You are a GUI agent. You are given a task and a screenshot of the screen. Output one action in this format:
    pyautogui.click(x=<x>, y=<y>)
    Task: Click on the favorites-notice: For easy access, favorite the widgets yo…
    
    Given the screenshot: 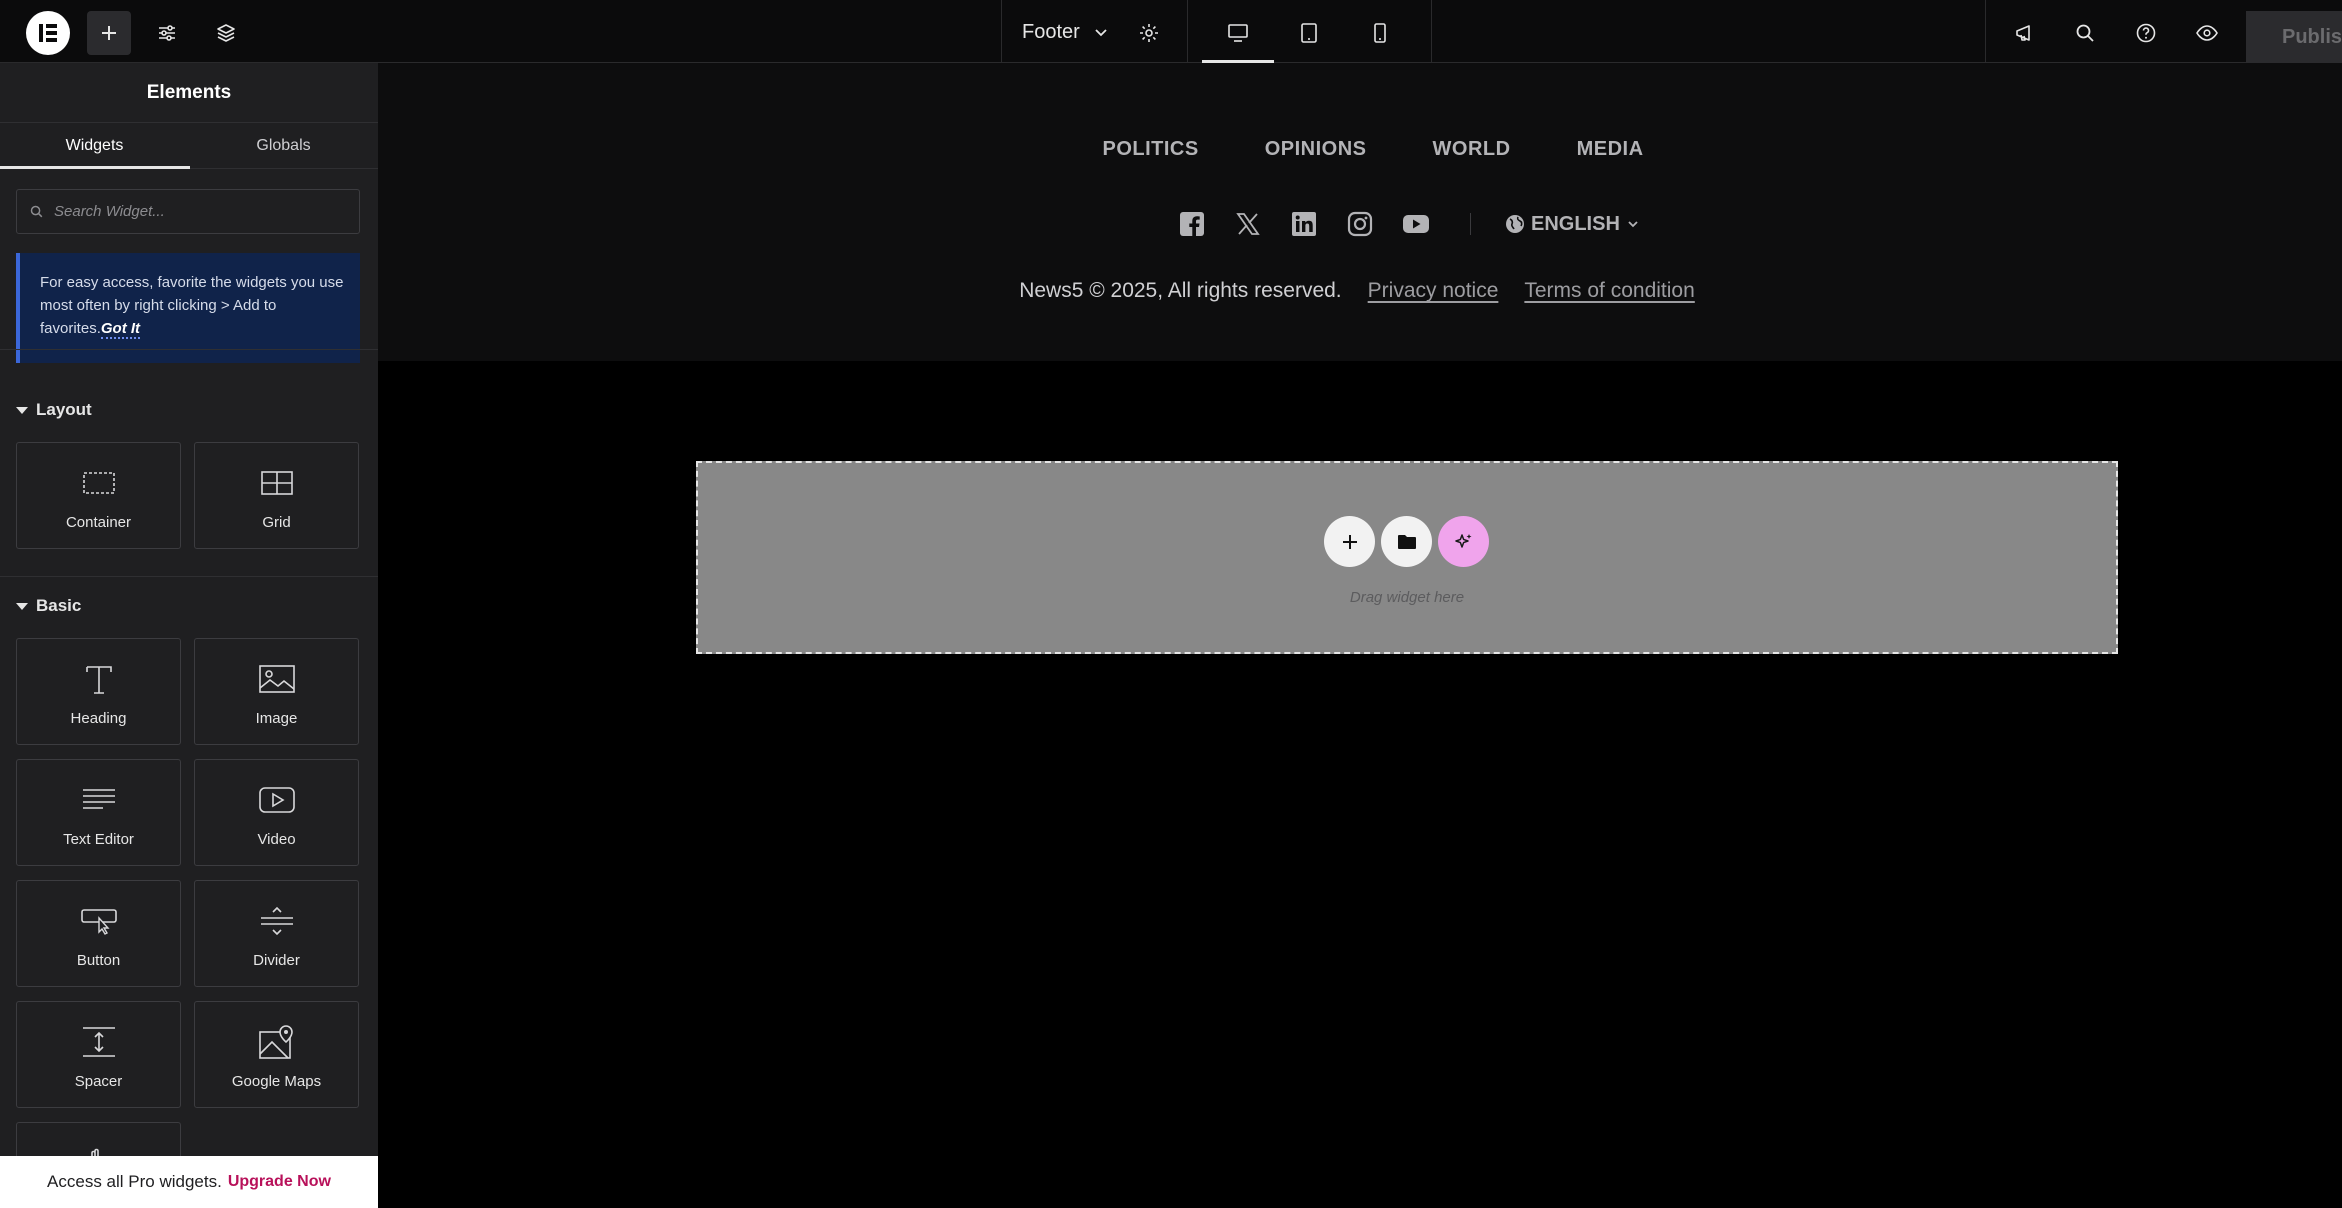 What is the action you would take?
    pyautogui.click(x=188, y=308)
    